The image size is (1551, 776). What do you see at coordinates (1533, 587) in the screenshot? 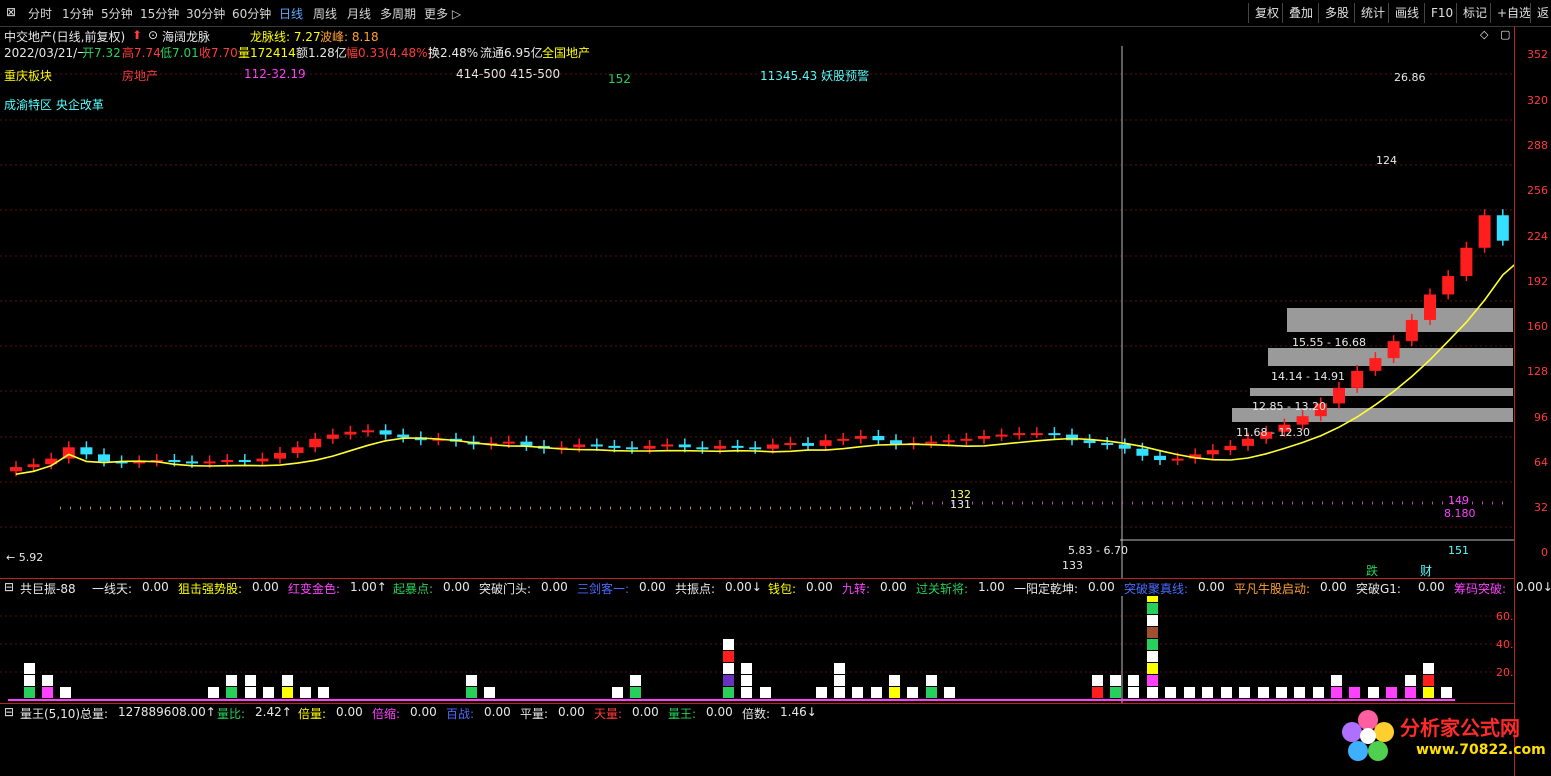
I see `indicator-value: 0.00↓` at bounding box center [1533, 587].